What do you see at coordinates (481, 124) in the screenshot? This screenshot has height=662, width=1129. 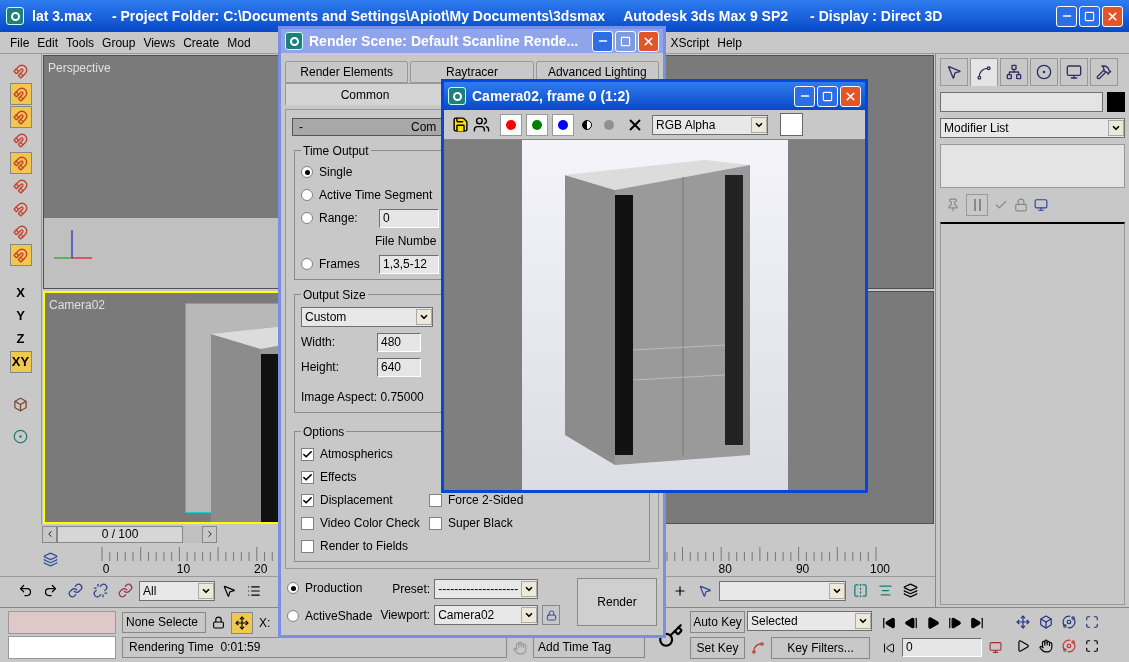 I see `clone-icon` at bounding box center [481, 124].